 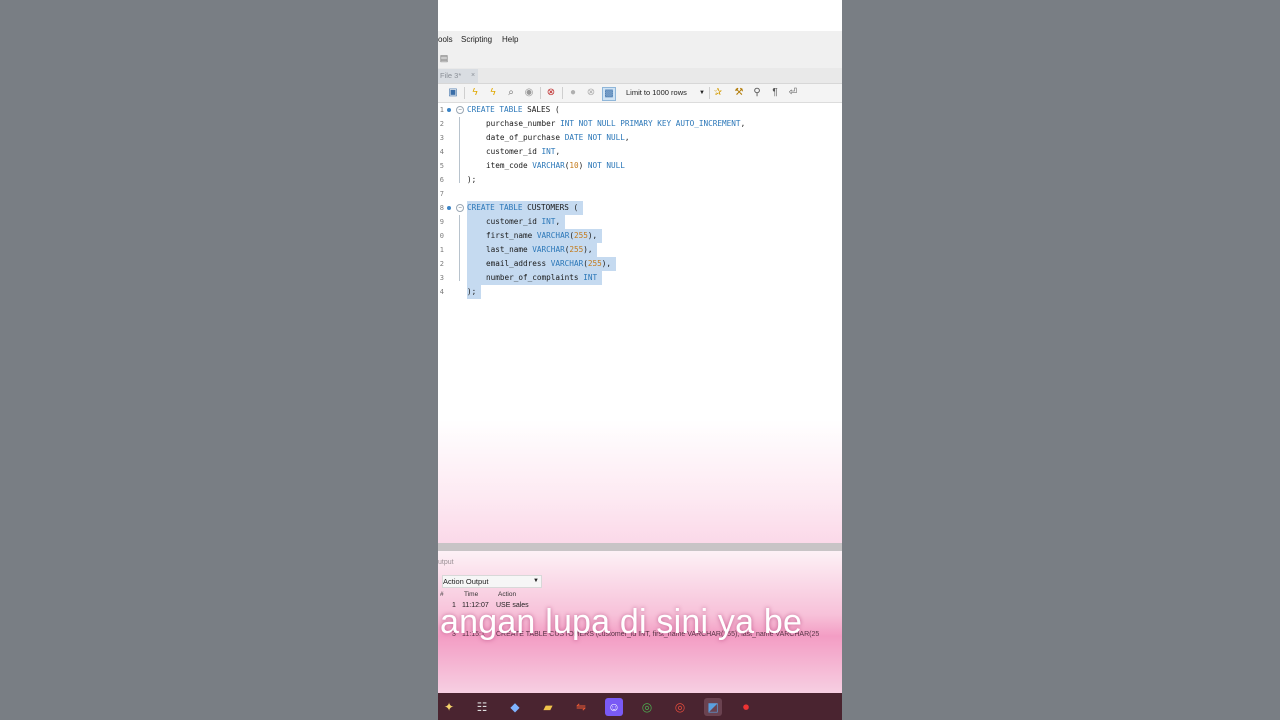 What do you see at coordinates (441, 222) in the screenshot?
I see `line-number: 9` at bounding box center [441, 222].